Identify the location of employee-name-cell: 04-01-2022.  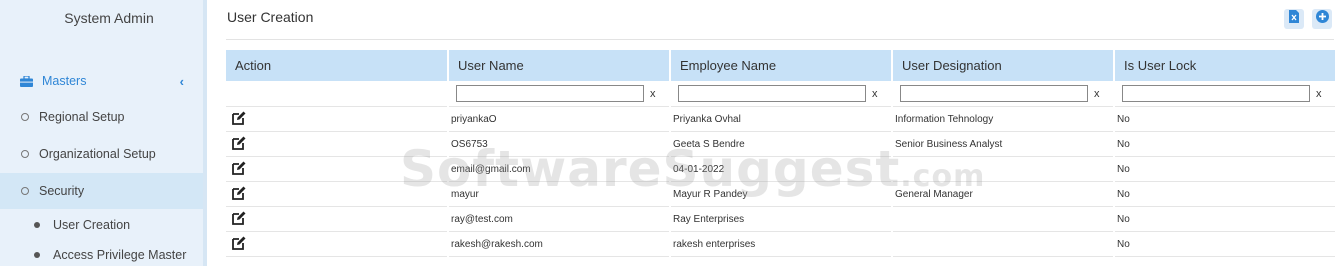
(781, 169).